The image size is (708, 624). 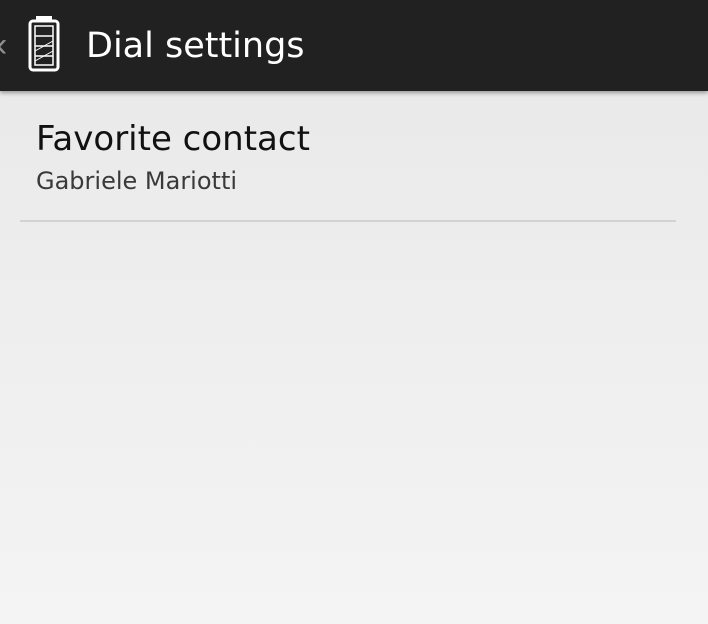 What do you see at coordinates (137, 181) in the screenshot?
I see `preference-summary: Gabriele Mariotti` at bounding box center [137, 181].